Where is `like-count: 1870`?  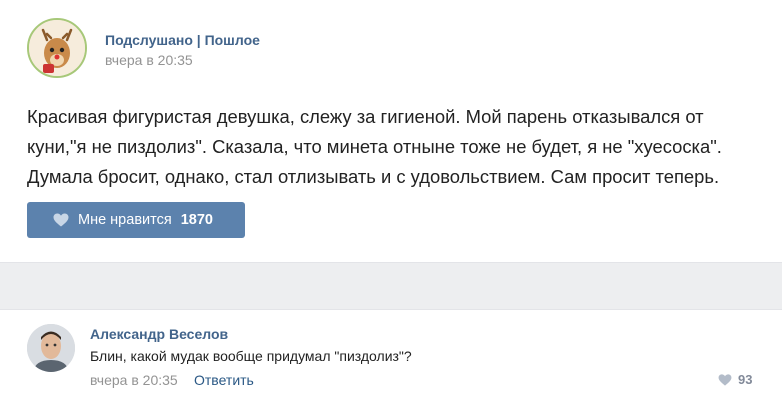 like-count: 1870 is located at coordinates (196, 220).